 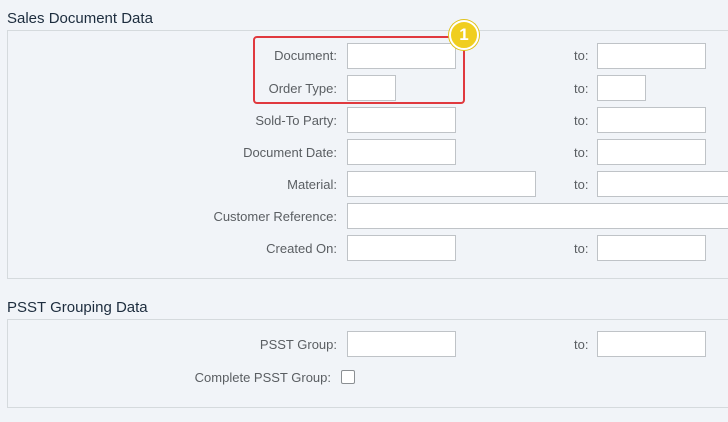 I want to click on document-date-to-input, so click(x=651, y=152).